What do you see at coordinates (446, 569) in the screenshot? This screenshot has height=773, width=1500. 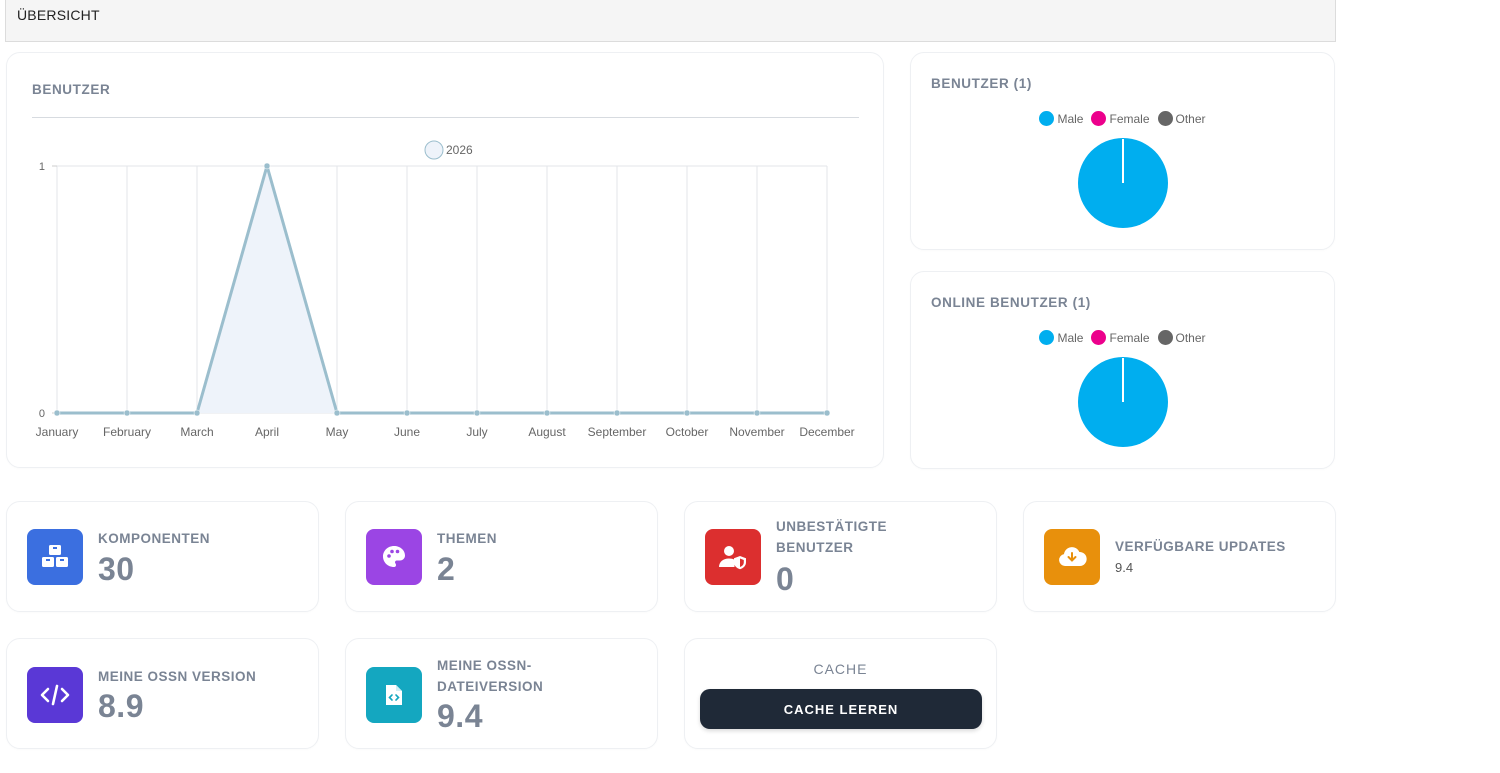 I see `themes-value: 2` at bounding box center [446, 569].